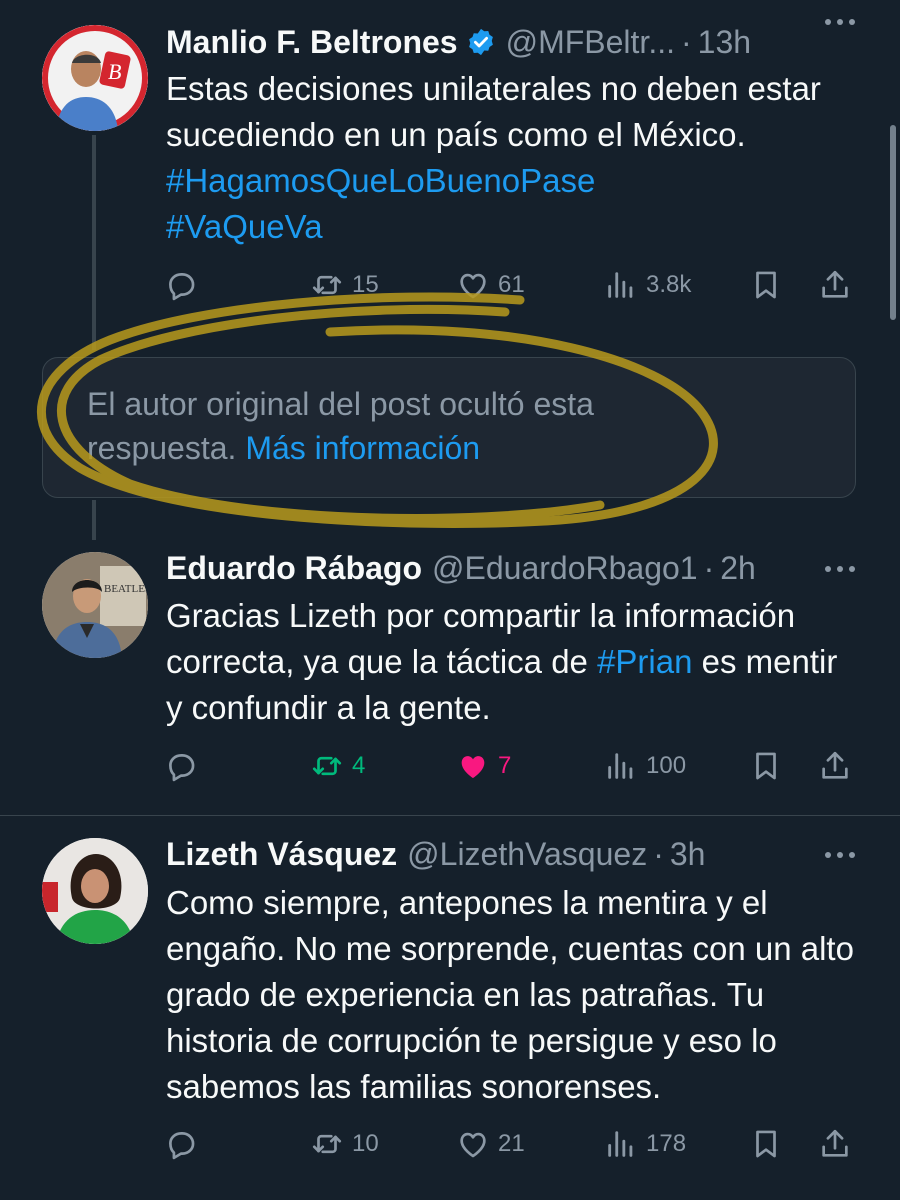 This screenshot has height=1200, width=900. I want to click on views-button: 3.8k, so click(647, 285).